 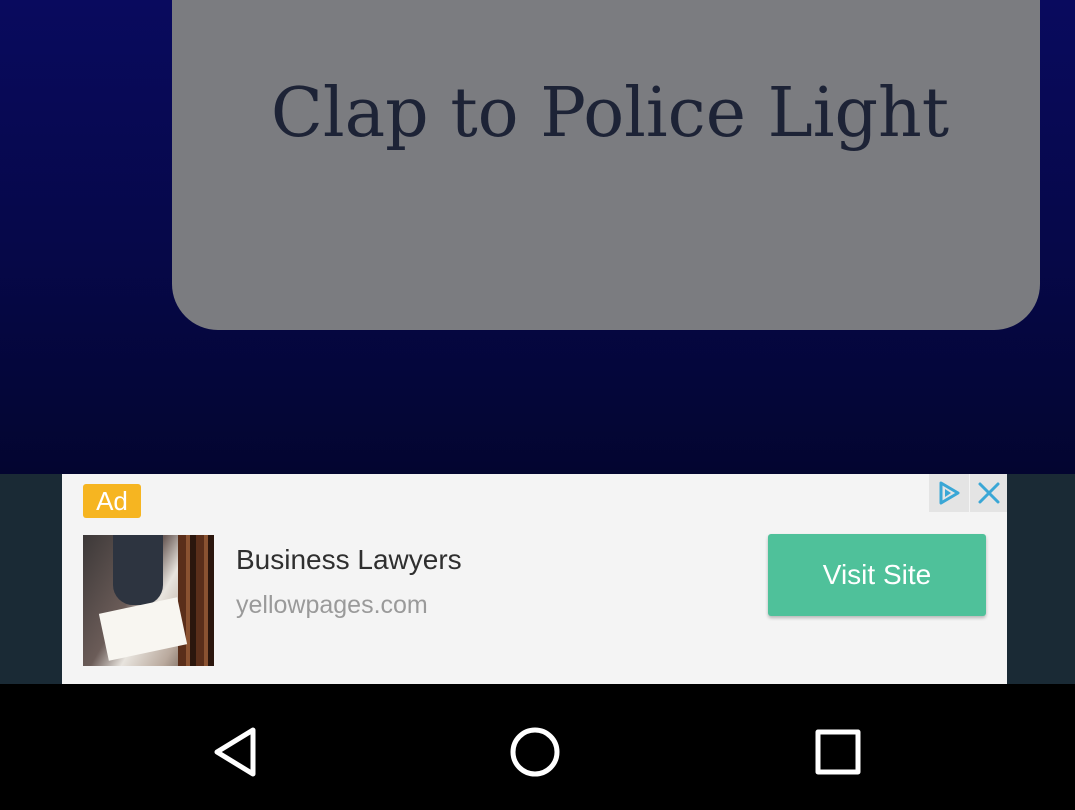 What do you see at coordinates (112, 501) in the screenshot?
I see `ad-badge: Ad` at bounding box center [112, 501].